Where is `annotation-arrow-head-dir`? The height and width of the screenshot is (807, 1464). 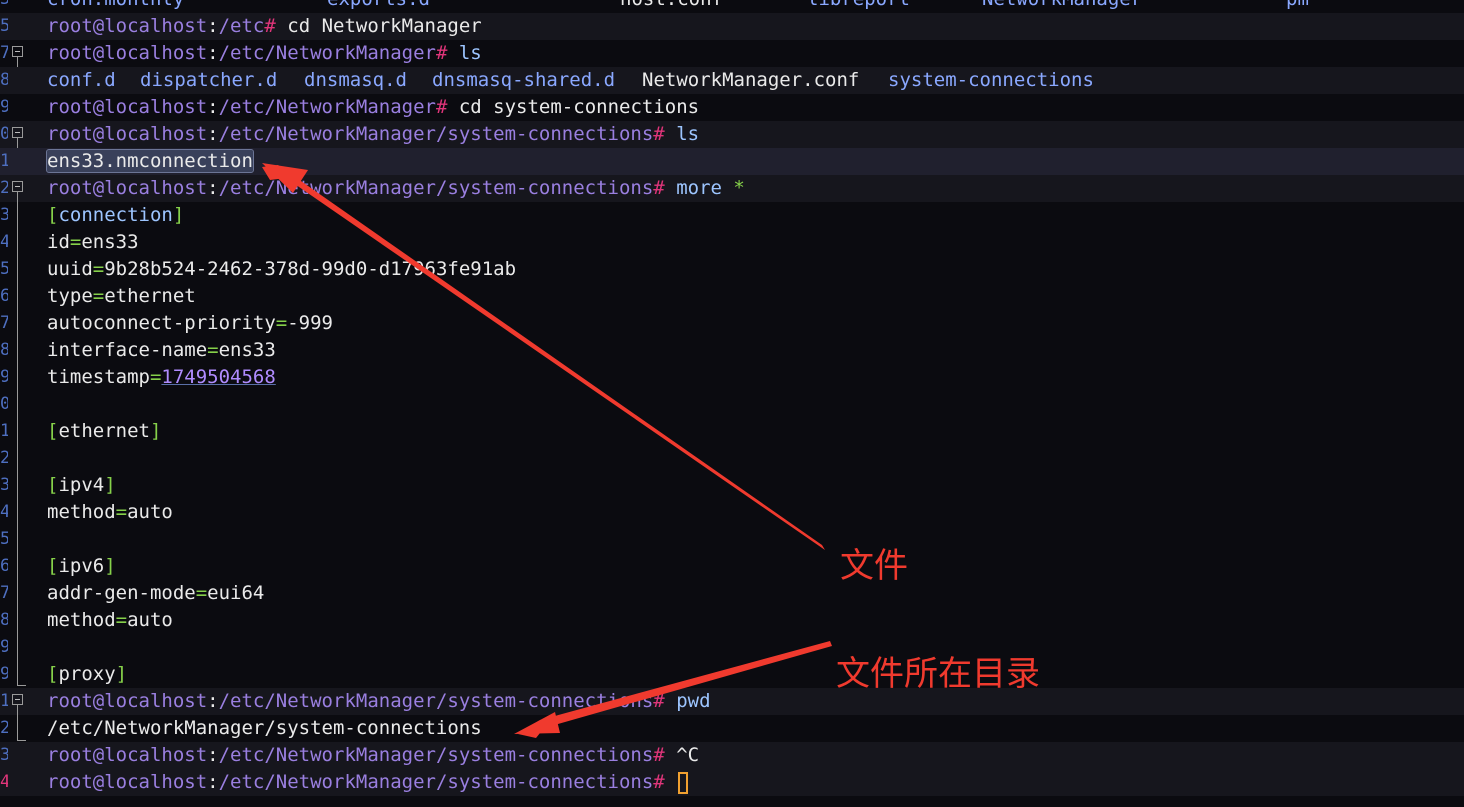 annotation-arrow-head-dir is located at coordinates (537, 723).